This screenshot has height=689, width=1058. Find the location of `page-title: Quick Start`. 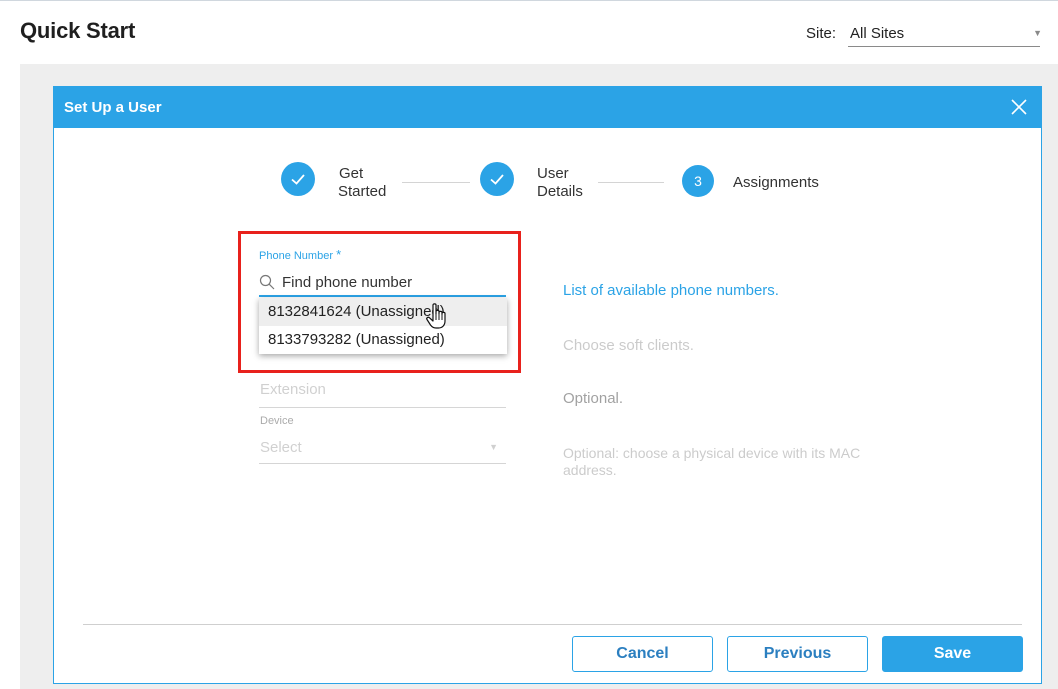

page-title: Quick Start is located at coordinates (78, 30).